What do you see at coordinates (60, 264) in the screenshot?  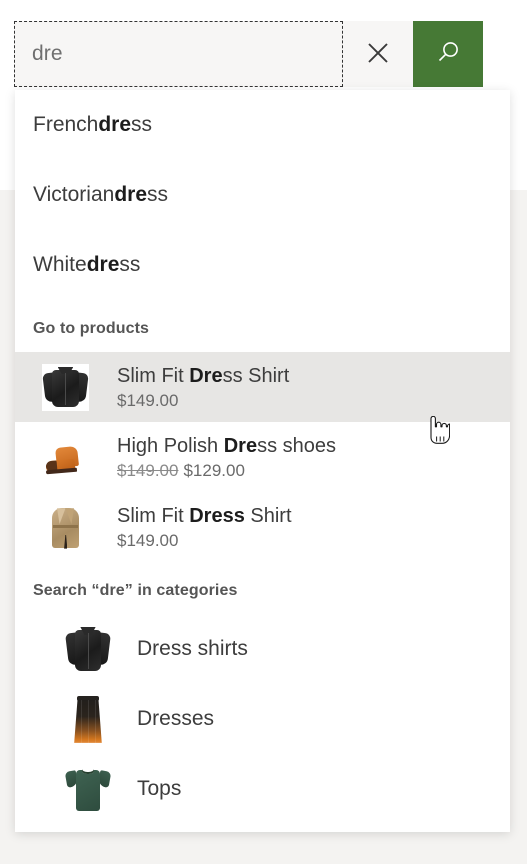 I see `suggestion-prefix: White` at bounding box center [60, 264].